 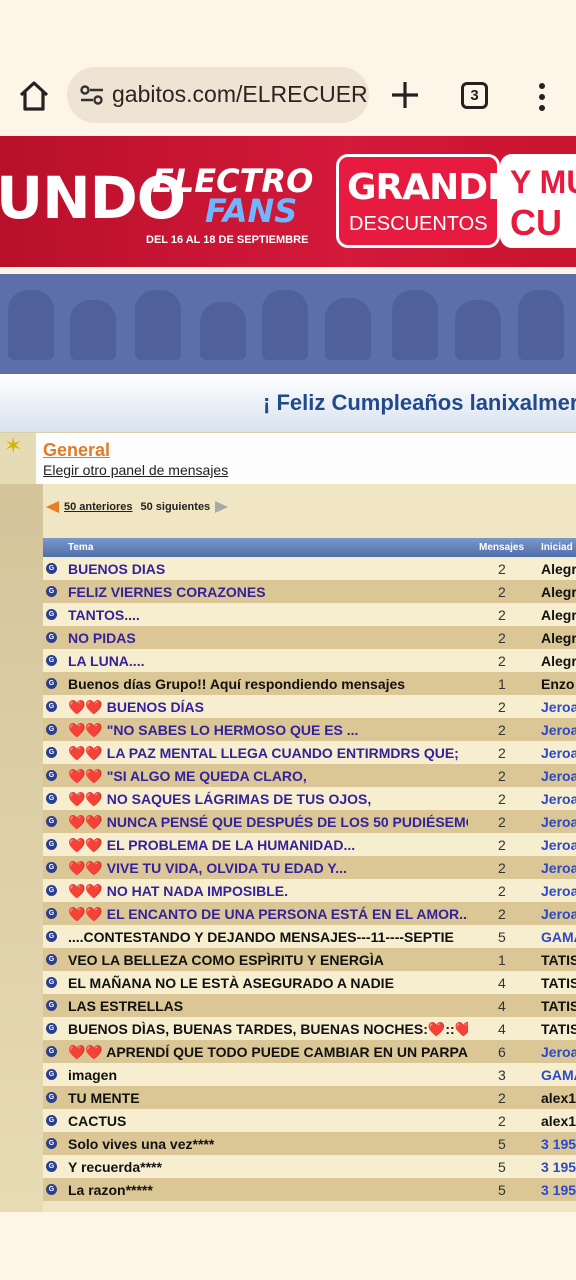 I want to click on table-row: G FELIZ VIERNES CORAZONES 2 Alegr, so click(x=309, y=591).